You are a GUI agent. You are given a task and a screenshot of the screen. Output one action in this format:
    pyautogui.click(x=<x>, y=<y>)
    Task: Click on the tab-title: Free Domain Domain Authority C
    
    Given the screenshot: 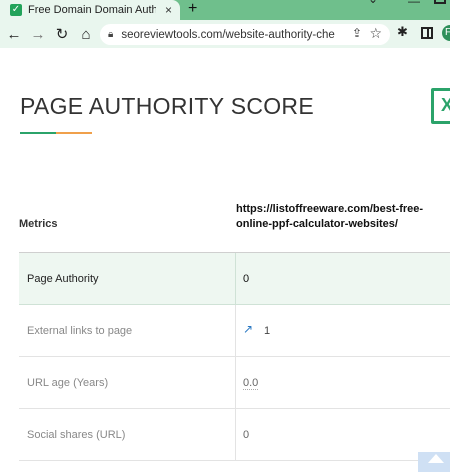 What is the action you would take?
    pyautogui.click(x=92, y=10)
    